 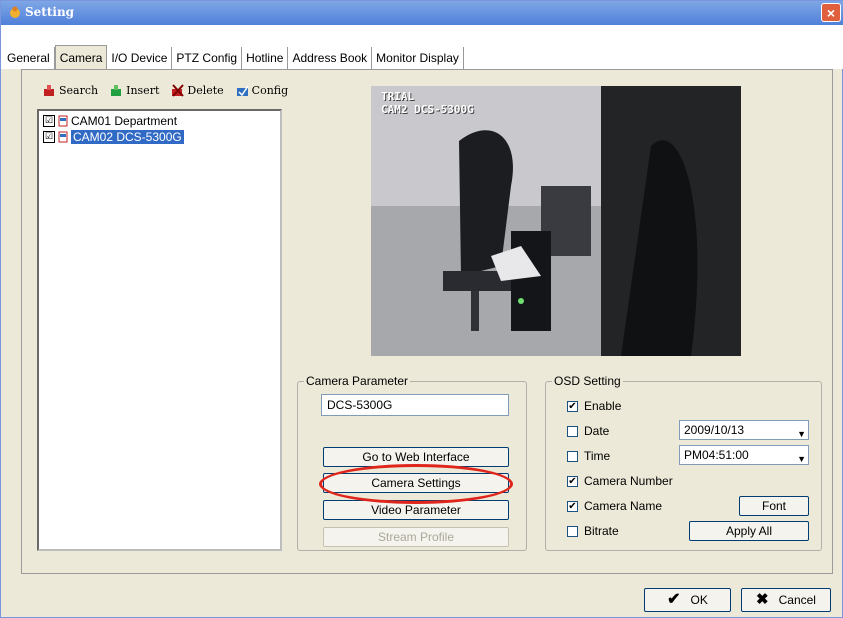 What do you see at coordinates (242, 91) in the screenshot?
I see `config-icon` at bounding box center [242, 91].